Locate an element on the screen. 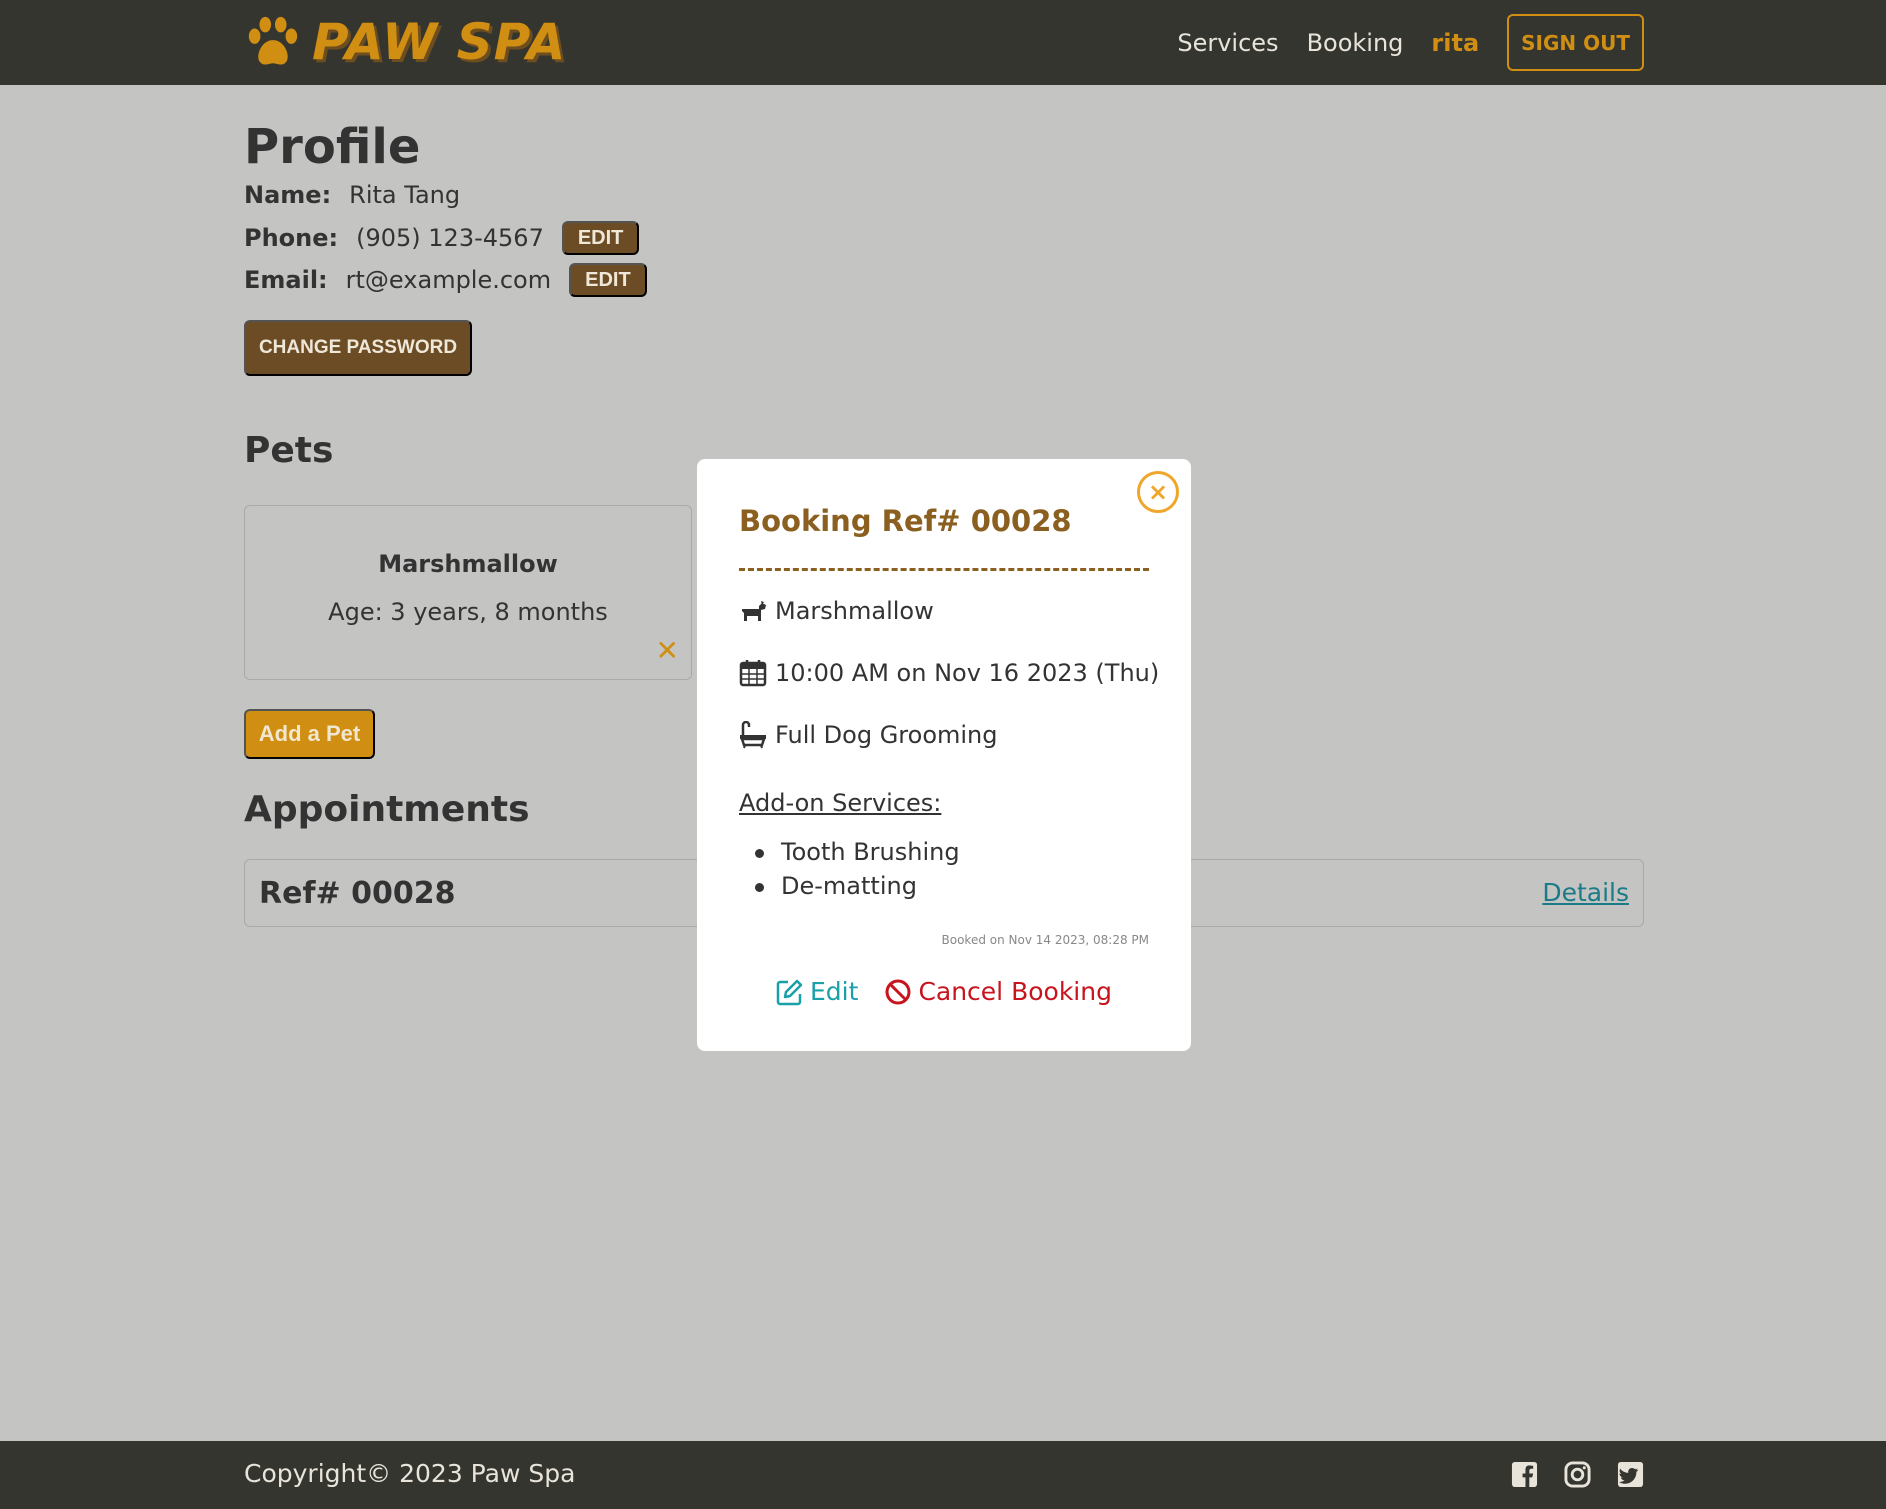 This screenshot has height=1509, width=1886. remove-pet-icon: ✕ is located at coordinates (667, 650).